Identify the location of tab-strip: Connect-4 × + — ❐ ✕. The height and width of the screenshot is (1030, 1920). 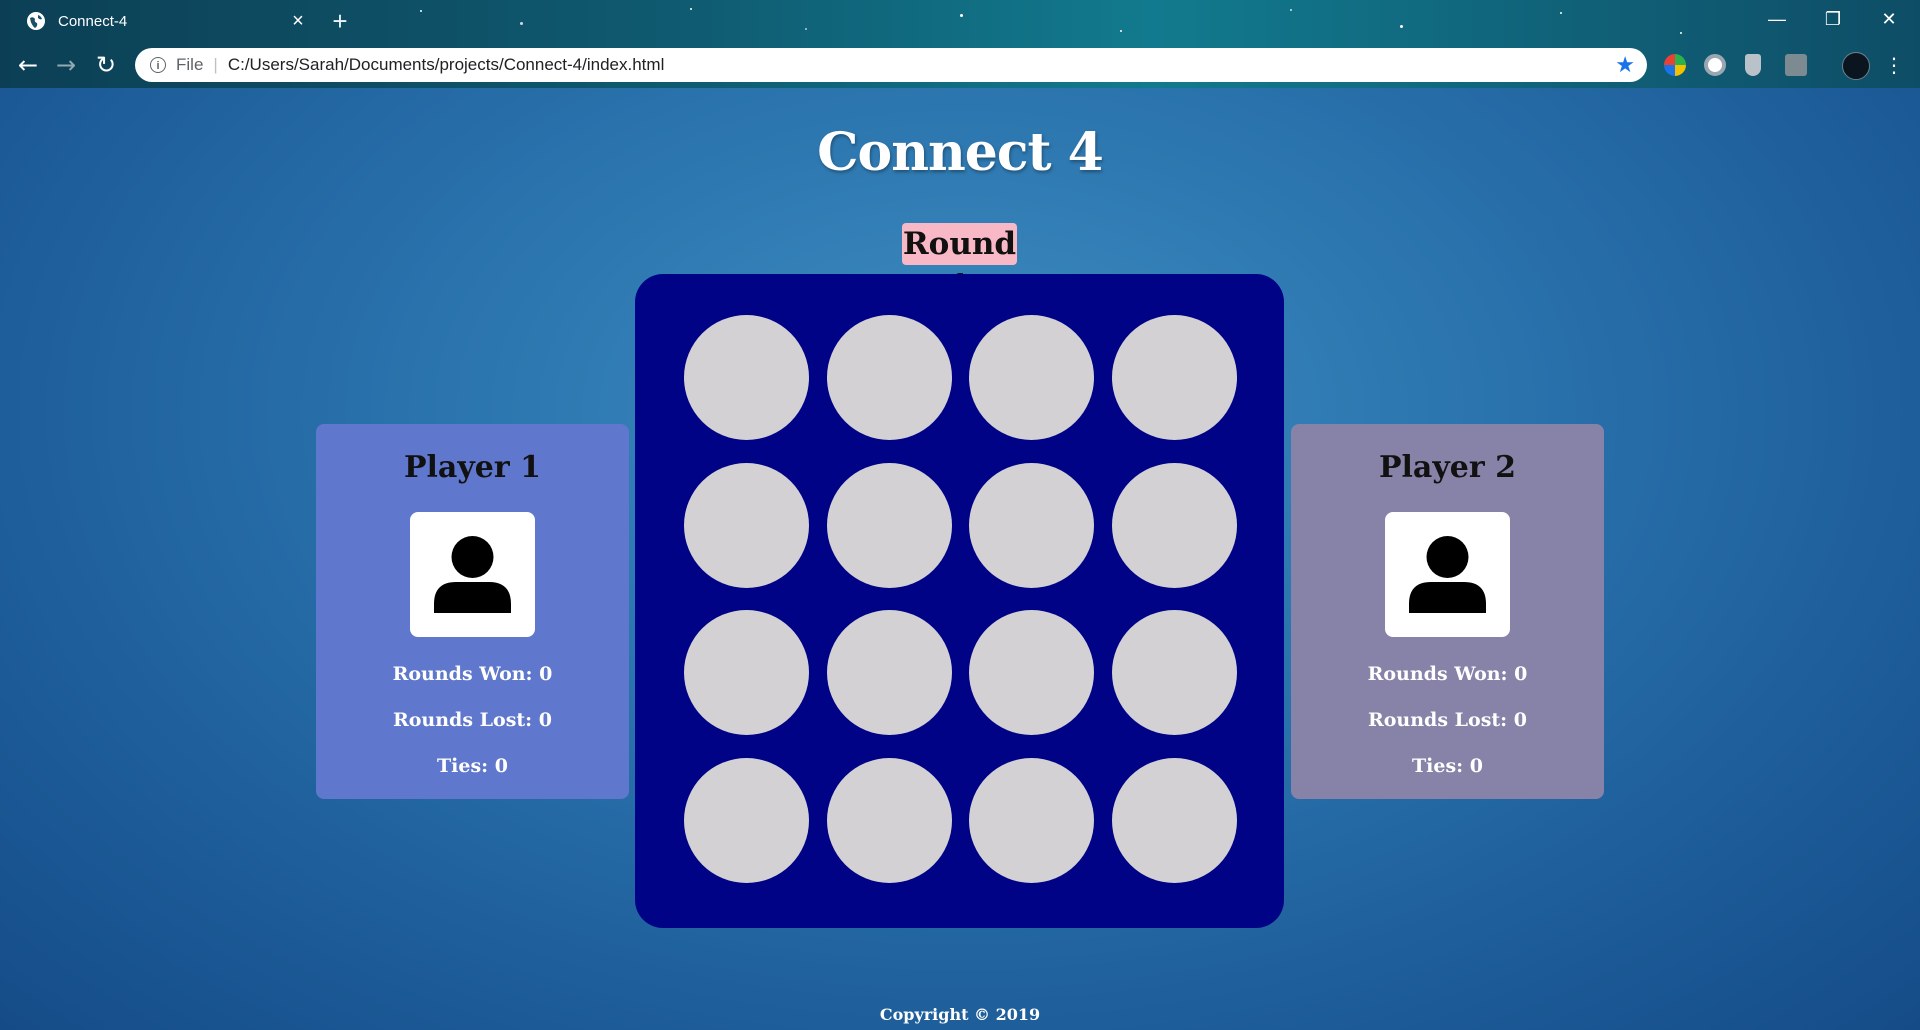
(960, 21).